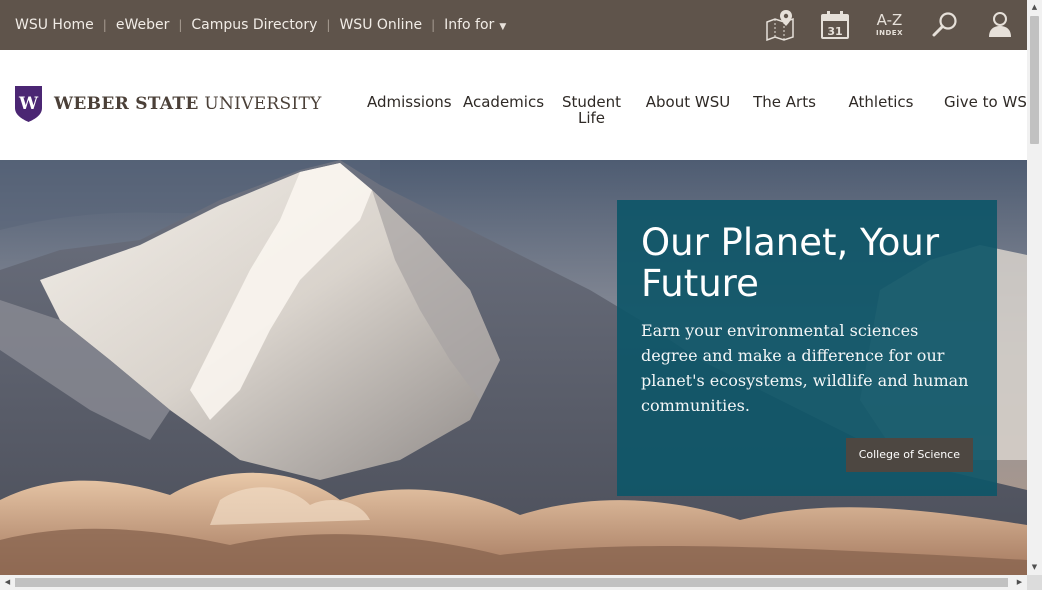  What do you see at coordinates (503, 27) in the screenshot?
I see `chevron-down-icon: ▼` at bounding box center [503, 27].